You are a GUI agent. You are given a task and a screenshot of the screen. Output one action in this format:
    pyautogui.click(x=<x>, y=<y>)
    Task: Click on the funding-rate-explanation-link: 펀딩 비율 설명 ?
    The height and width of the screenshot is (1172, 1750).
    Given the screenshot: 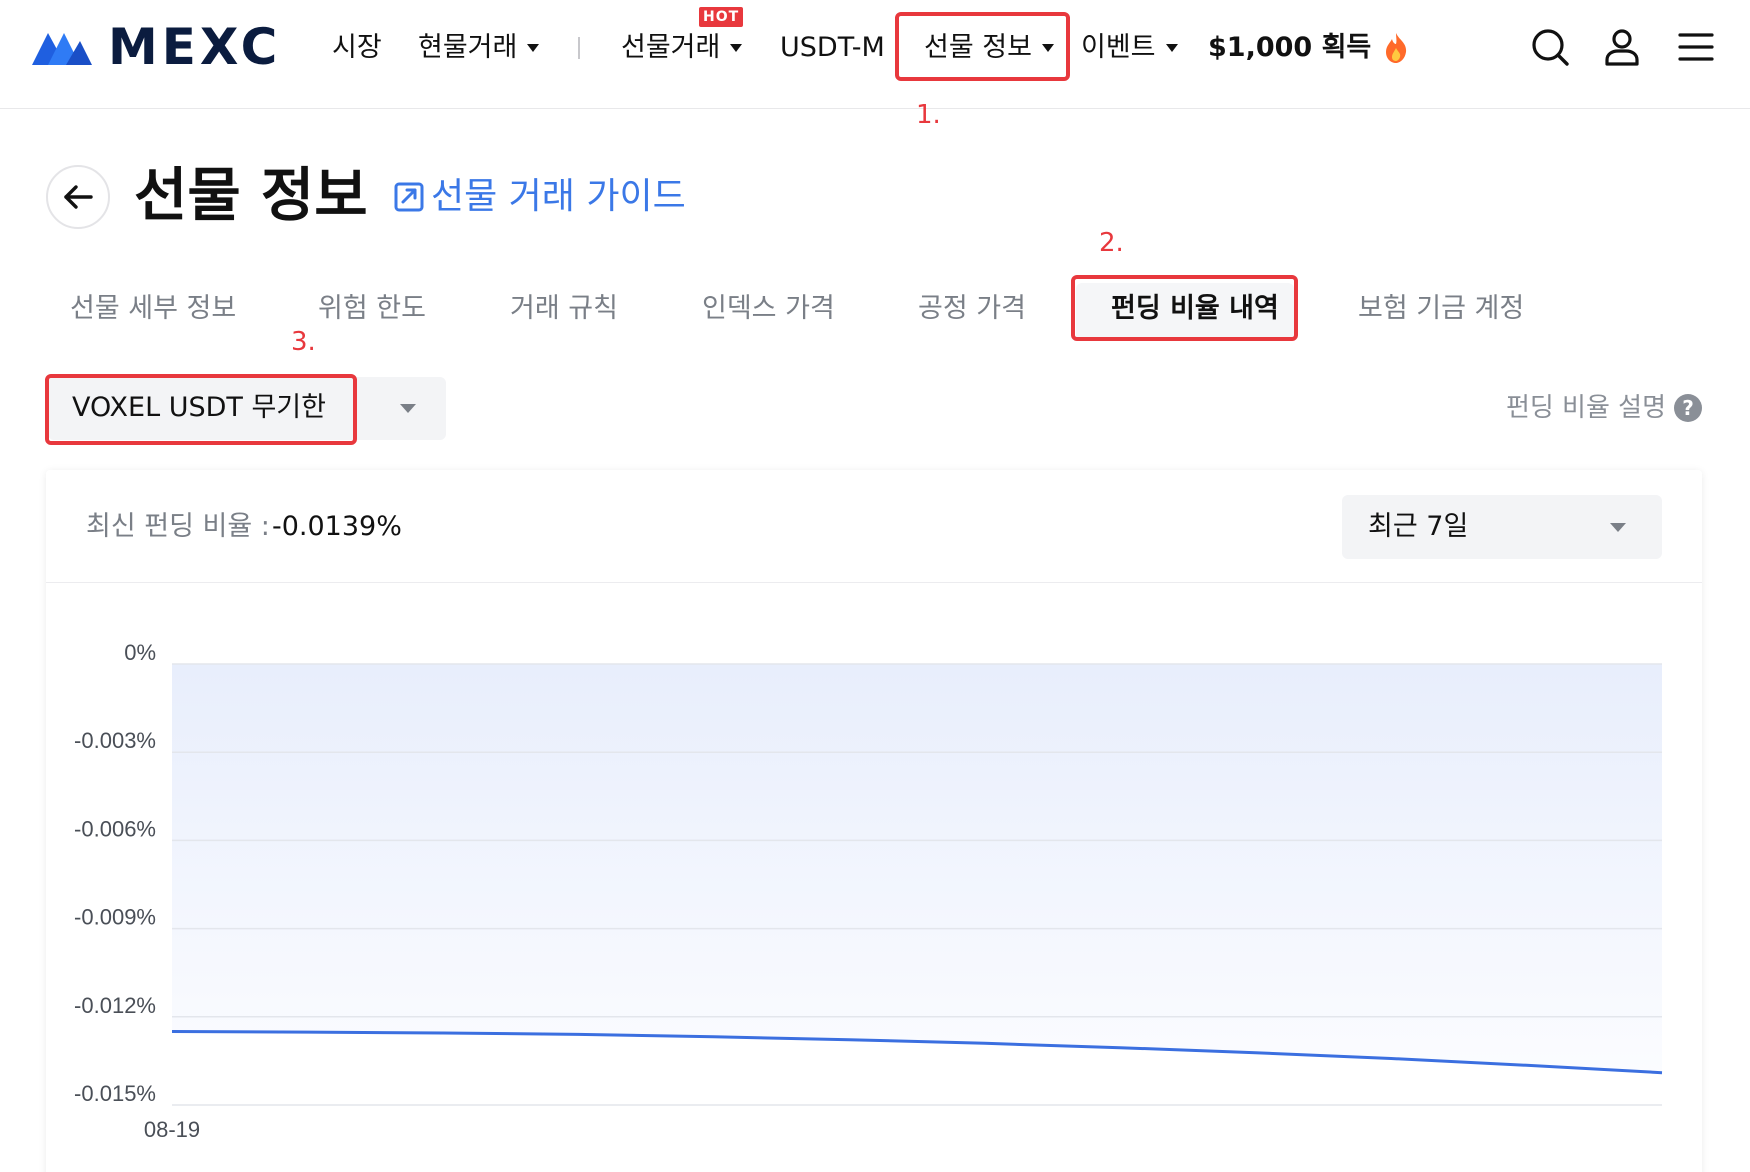 What is the action you would take?
    pyautogui.click(x=1604, y=408)
    